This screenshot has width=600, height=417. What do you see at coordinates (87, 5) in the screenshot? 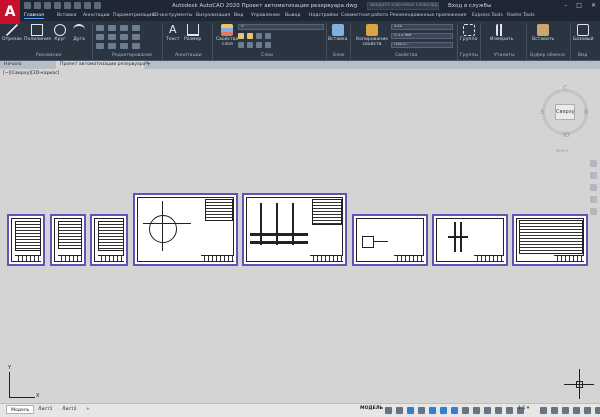
I see `redo-icon` at bounding box center [87, 5].